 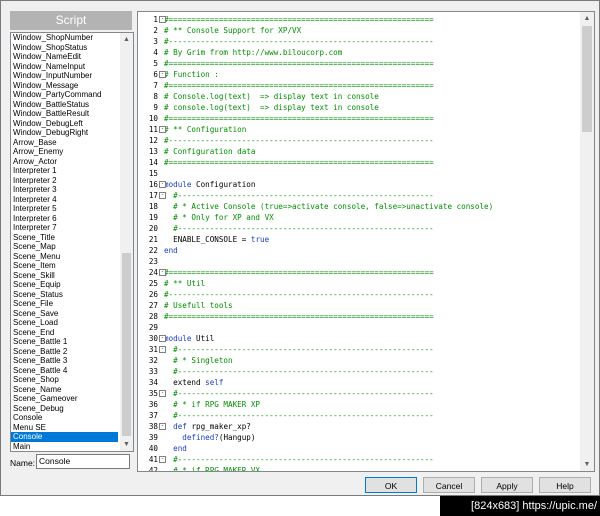 What do you see at coordinates (64, 171) in the screenshot?
I see `script-list-item: Interpreter 1` at bounding box center [64, 171].